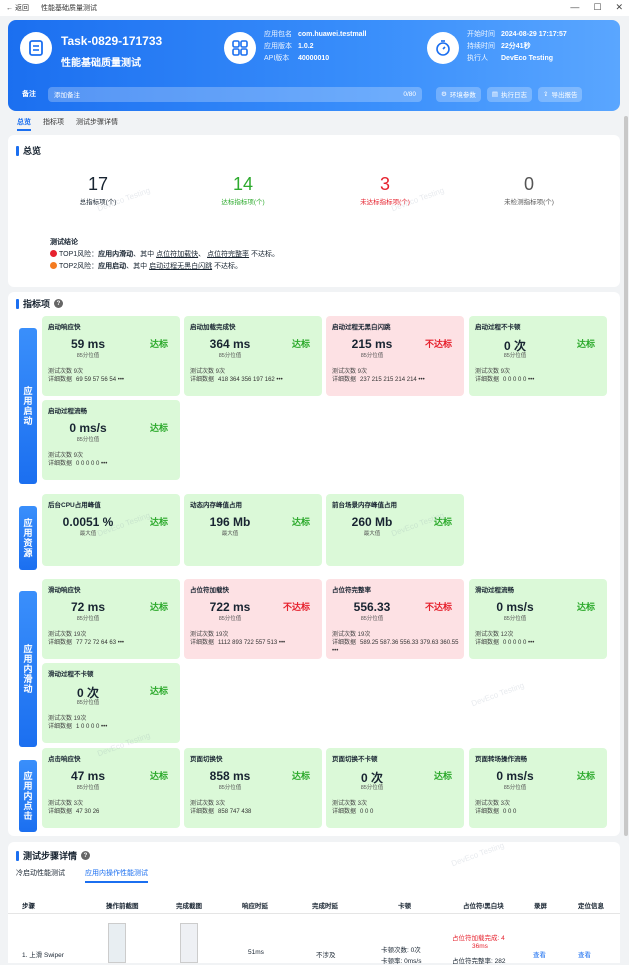 The height and width of the screenshot is (965, 629). Describe the element at coordinates (510, 812) in the screenshot. I see `detail-values: 0 0 0` at that location.